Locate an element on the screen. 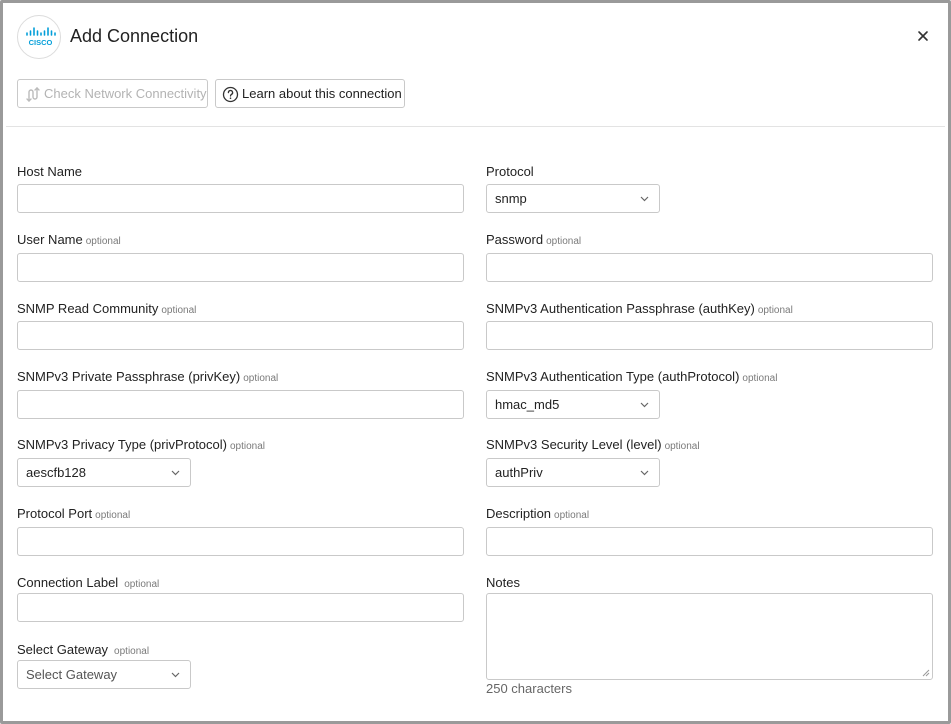 The image size is (951, 724). dialog-title: Add Connection is located at coordinates (134, 36).